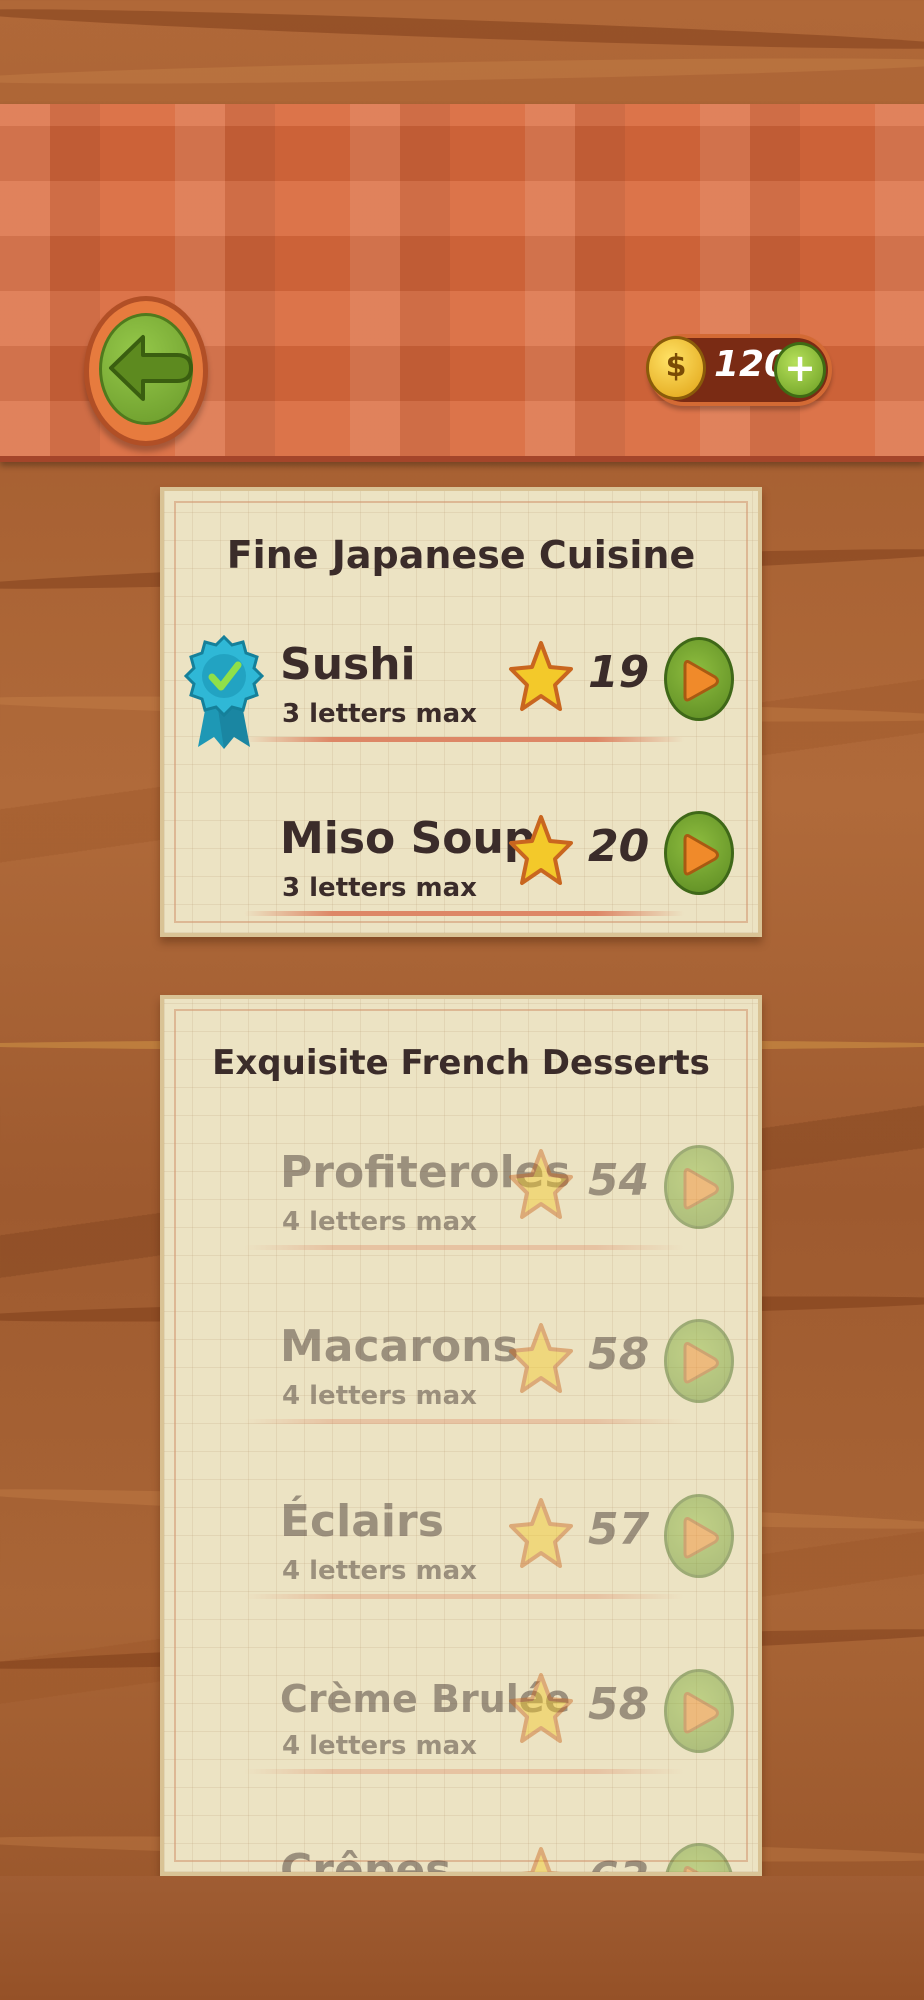 This screenshot has width=924, height=2000. I want to click on level-name: Sushi, so click(348, 664).